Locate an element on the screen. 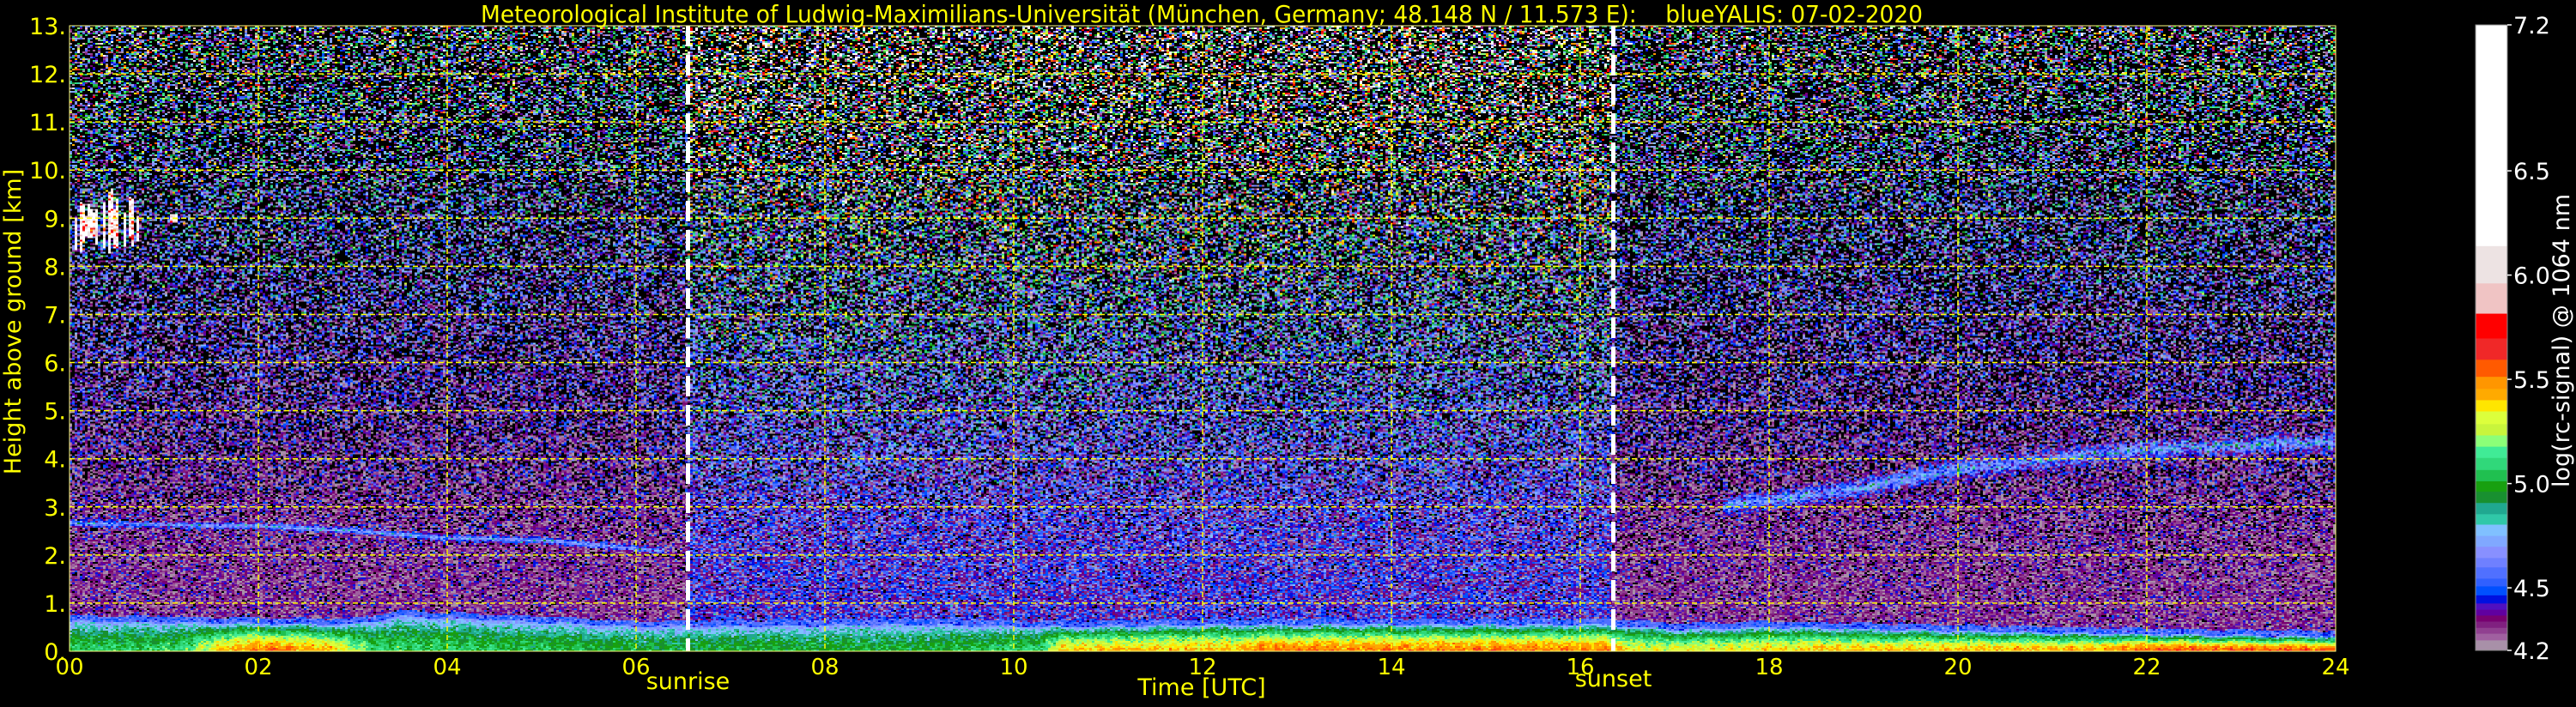  colorbar-tick-label: 6.0 is located at coordinates (2531, 277).